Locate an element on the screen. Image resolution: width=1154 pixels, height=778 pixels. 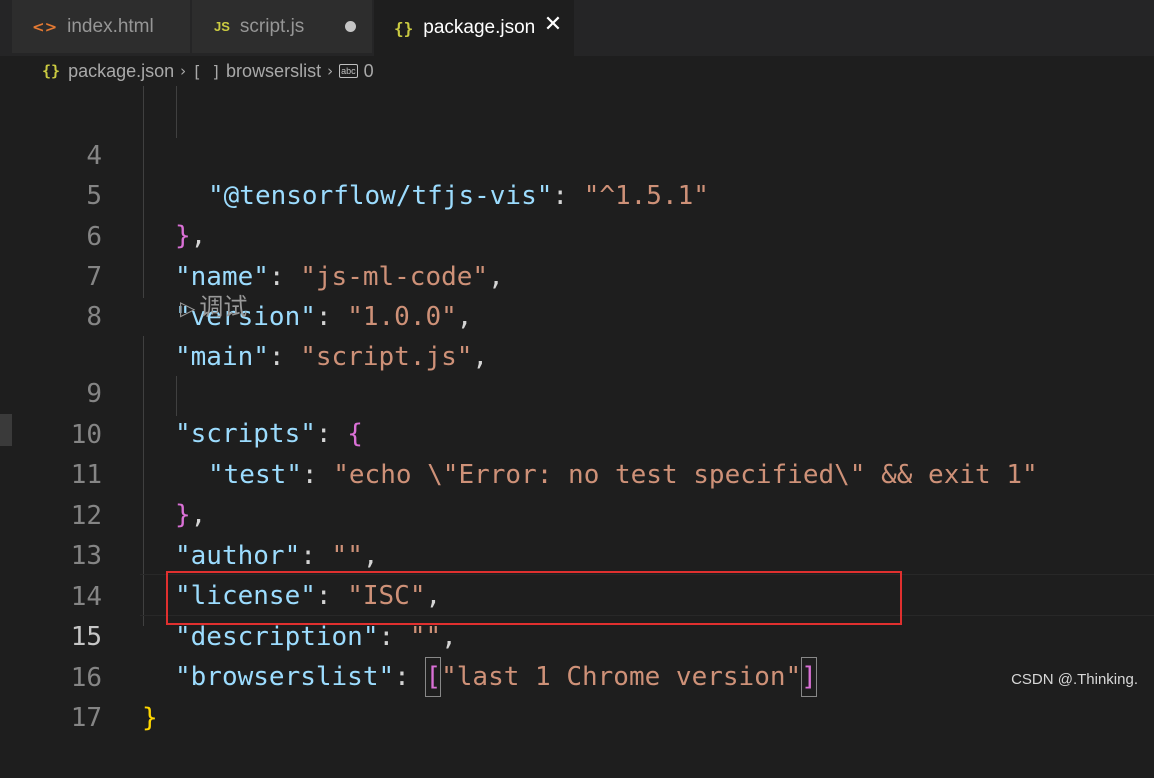
breadcrumb-node: browserslist is located at coordinates (273, 71).